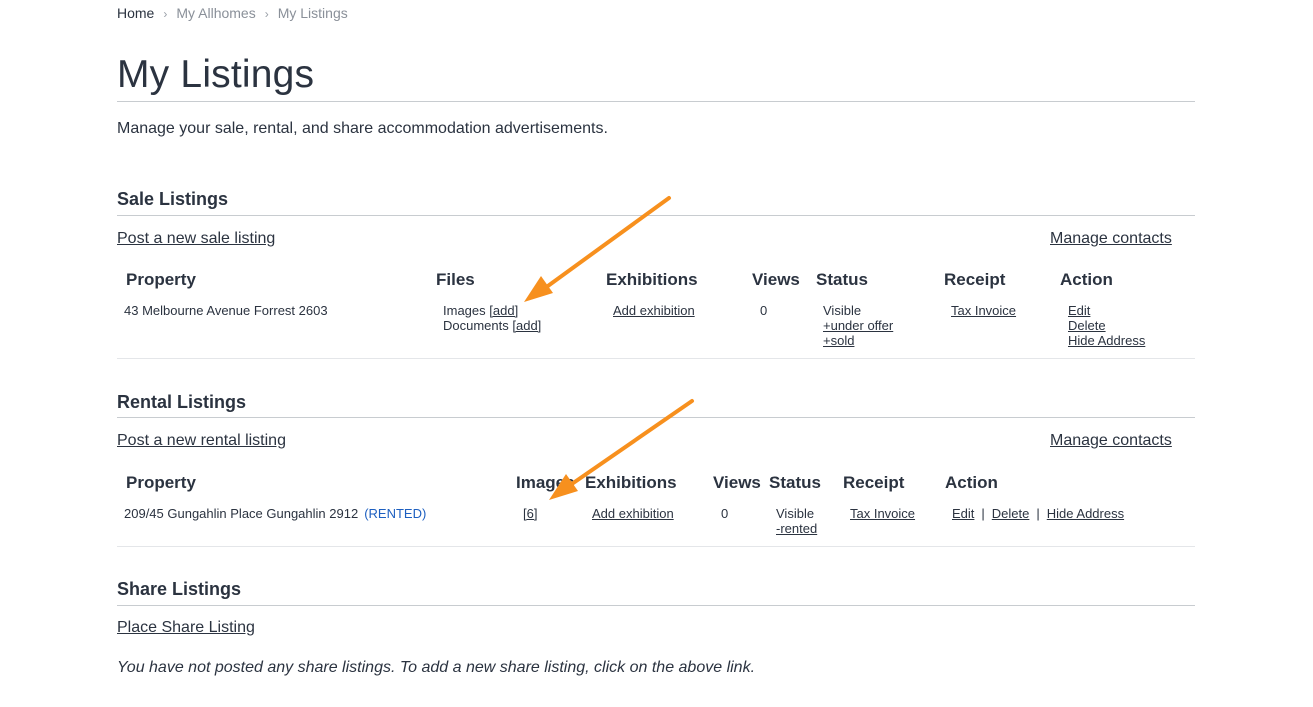 Image resolution: width=1313 pixels, height=707 pixels. What do you see at coordinates (503, 310) in the screenshot?
I see `add-images-link: [add]` at bounding box center [503, 310].